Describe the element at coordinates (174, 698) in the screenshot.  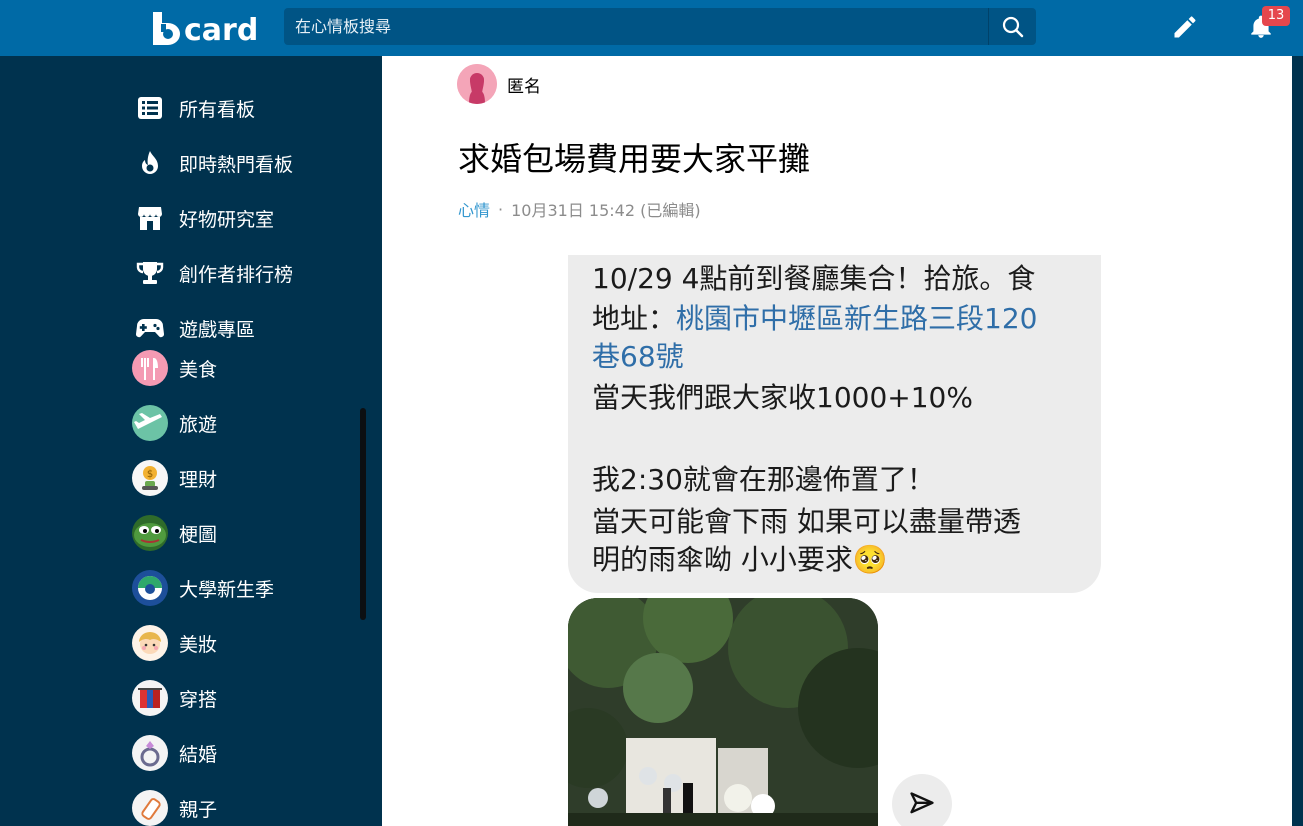
I see `sidebar-item-outfit: 穿搭` at that location.